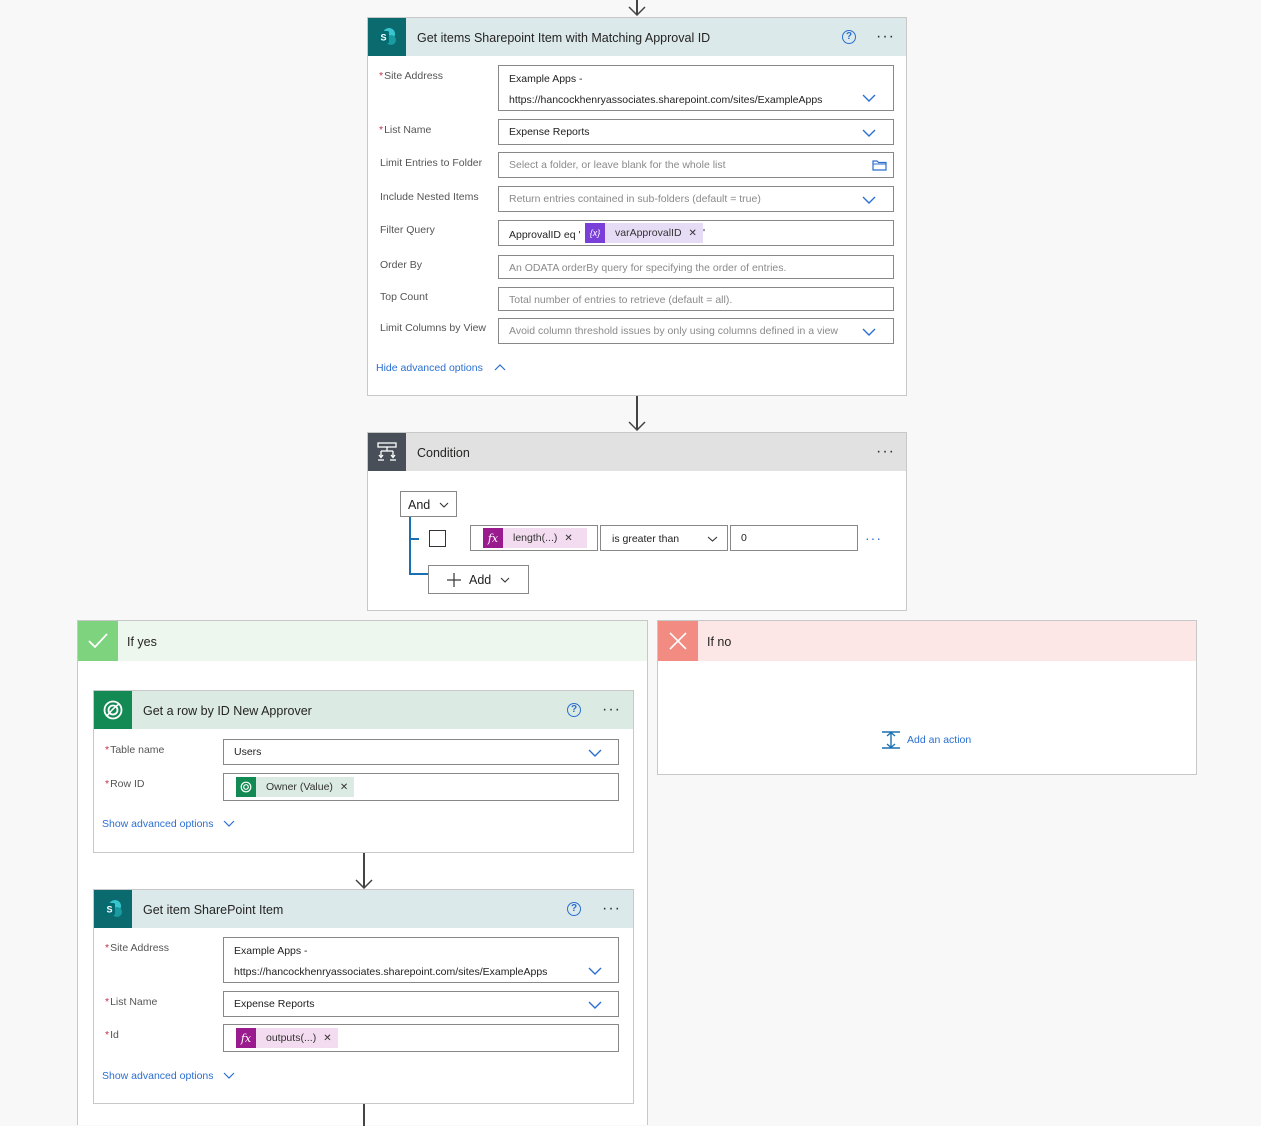 The height and width of the screenshot is (1126, 1261). I want to click on expression-token: fx length(...) ✕, so click(535, 538).